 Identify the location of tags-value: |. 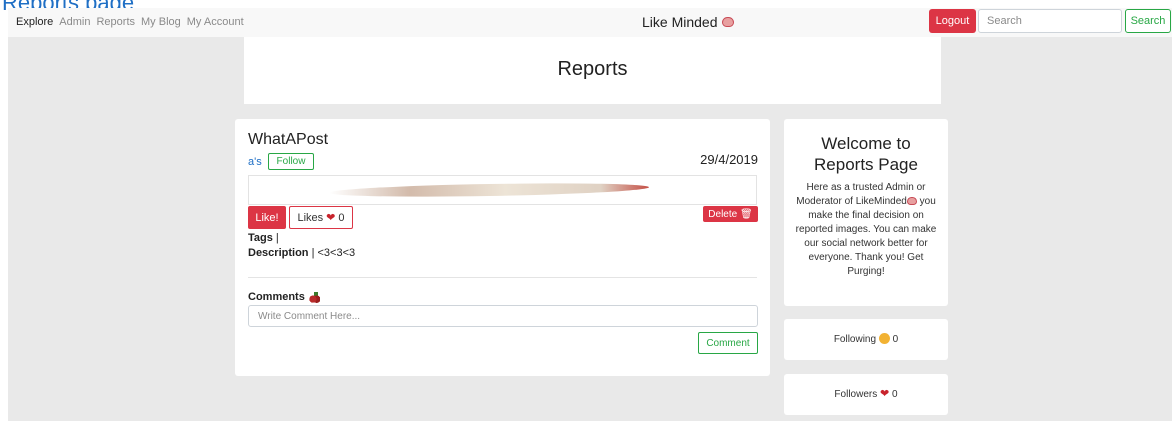
(277, 238).